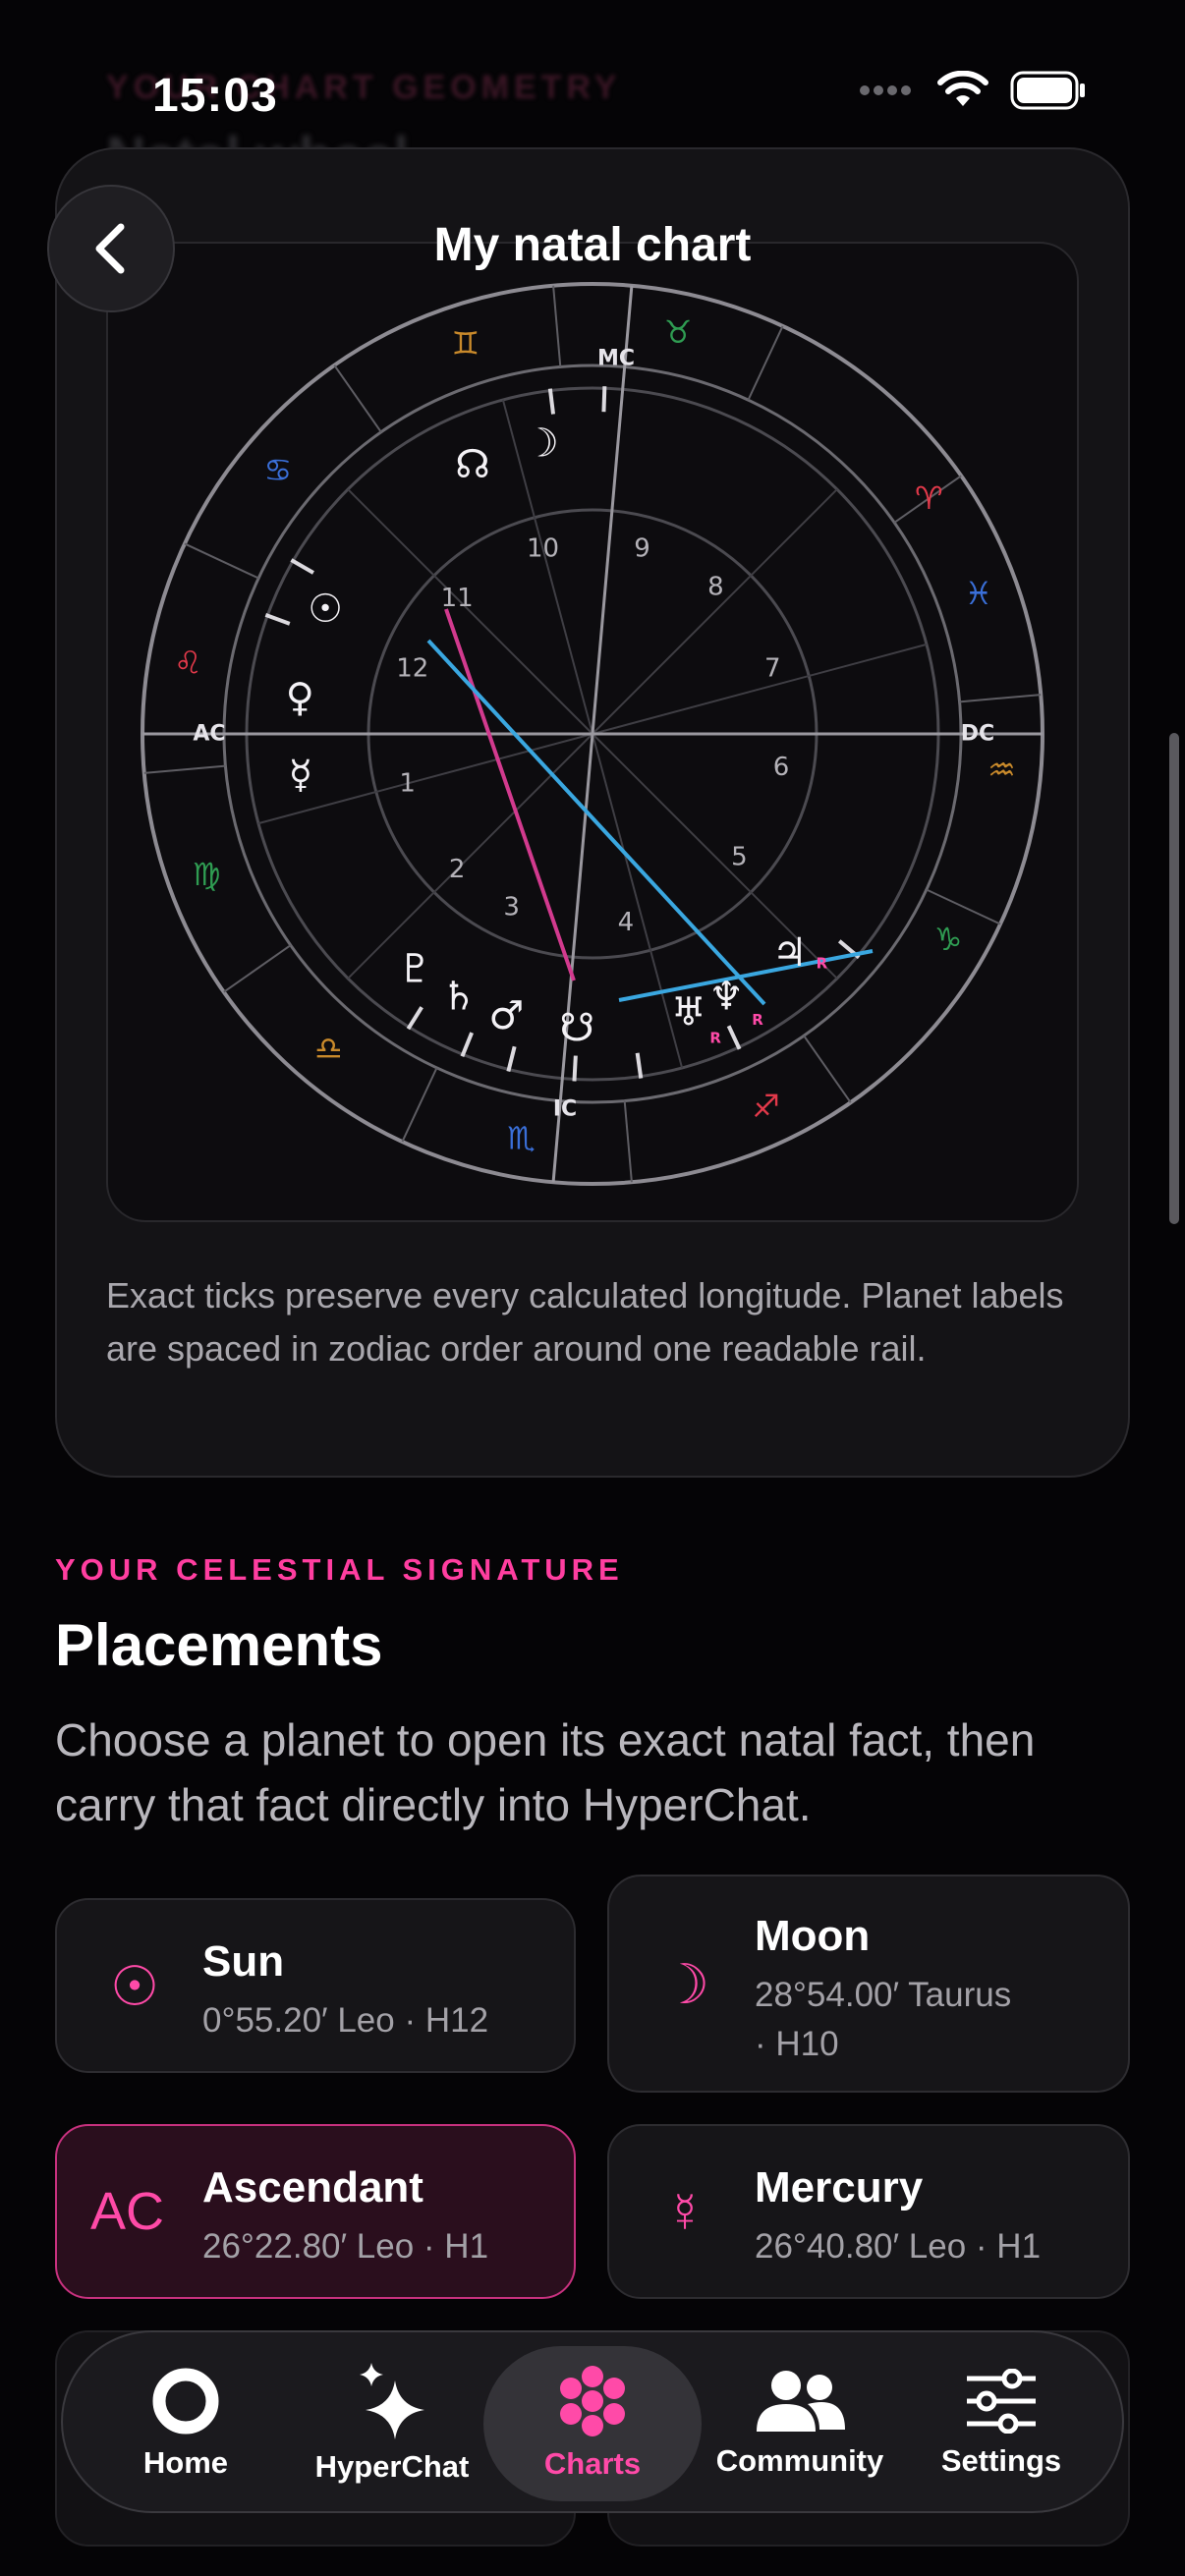 The width and height of the screenshot is (1185, 2576). Describe the element at coordinates (929, 498) in the screenshot. I see `zodiac-sign-glyph: ♈` at that location.